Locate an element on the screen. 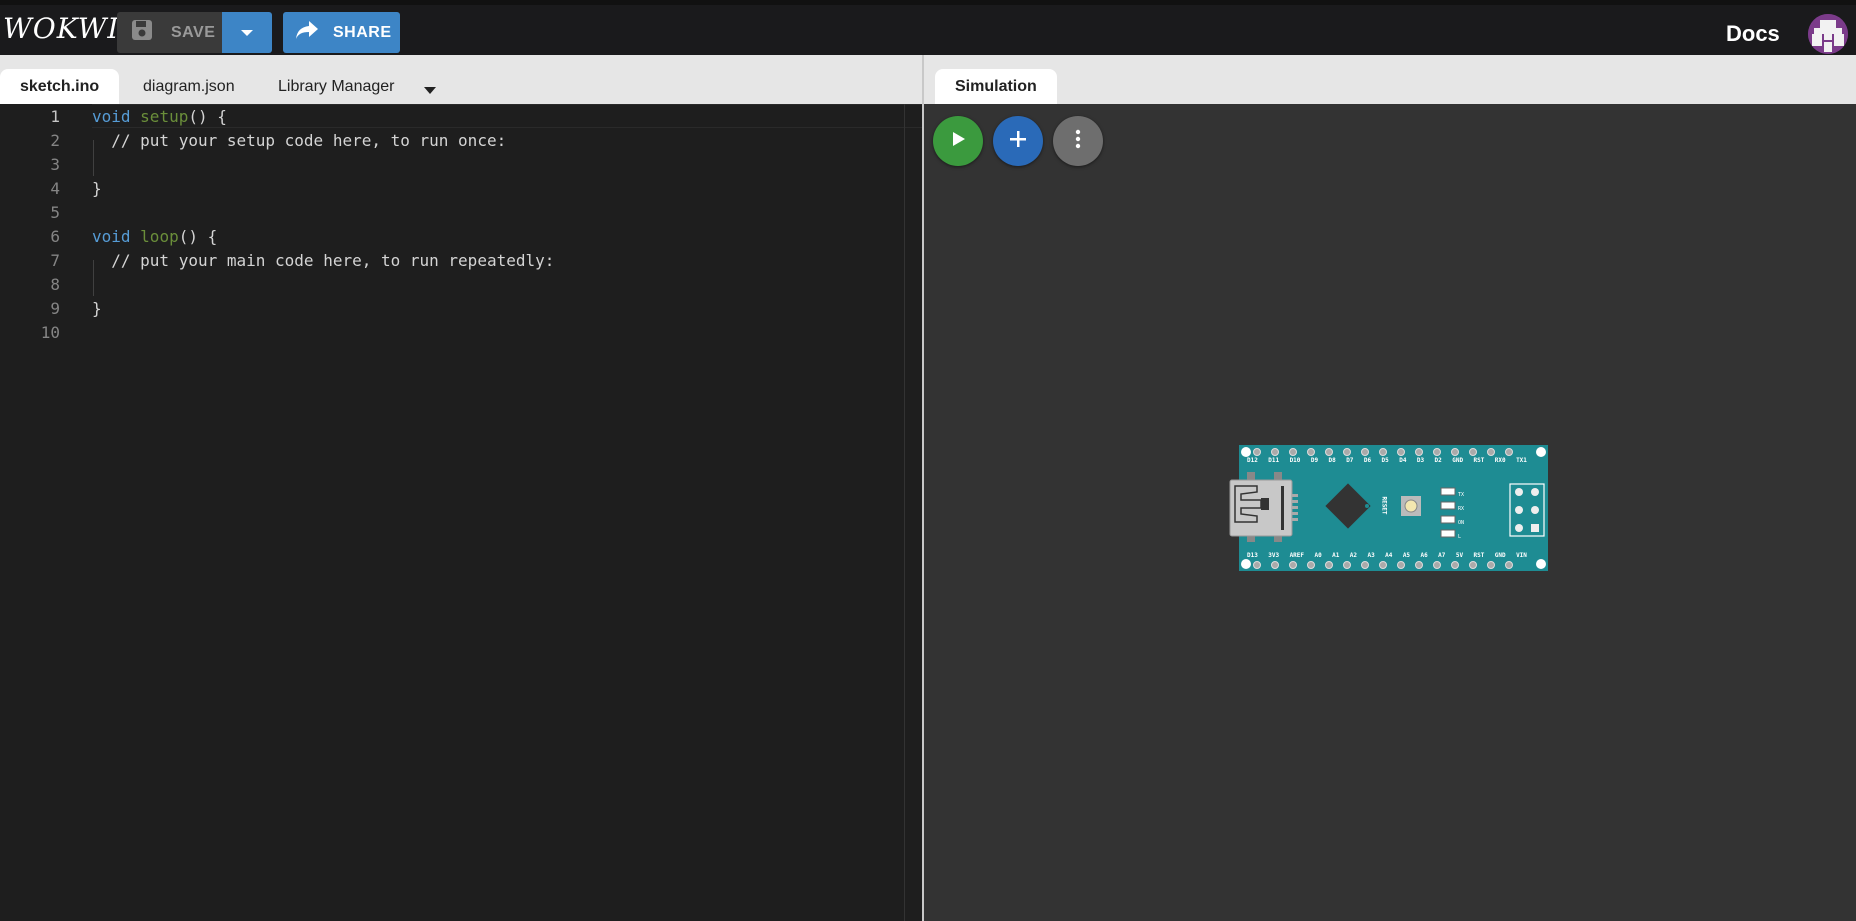 The image size is (1856, 921). pin-label: A1 is located at coordinates (1336, 555).